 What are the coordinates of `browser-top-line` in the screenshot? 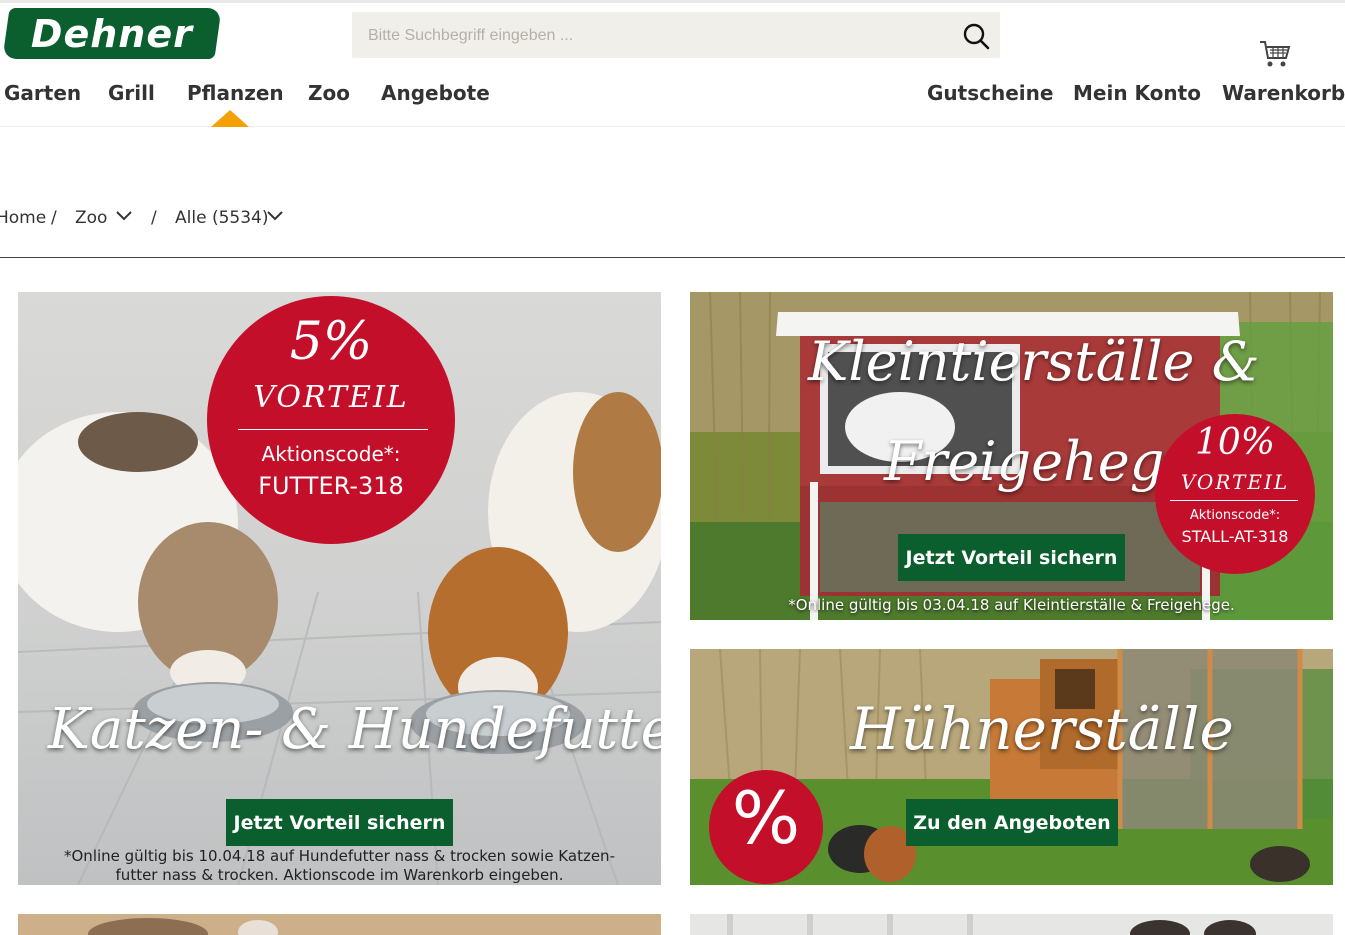 It's located at (672, 1).